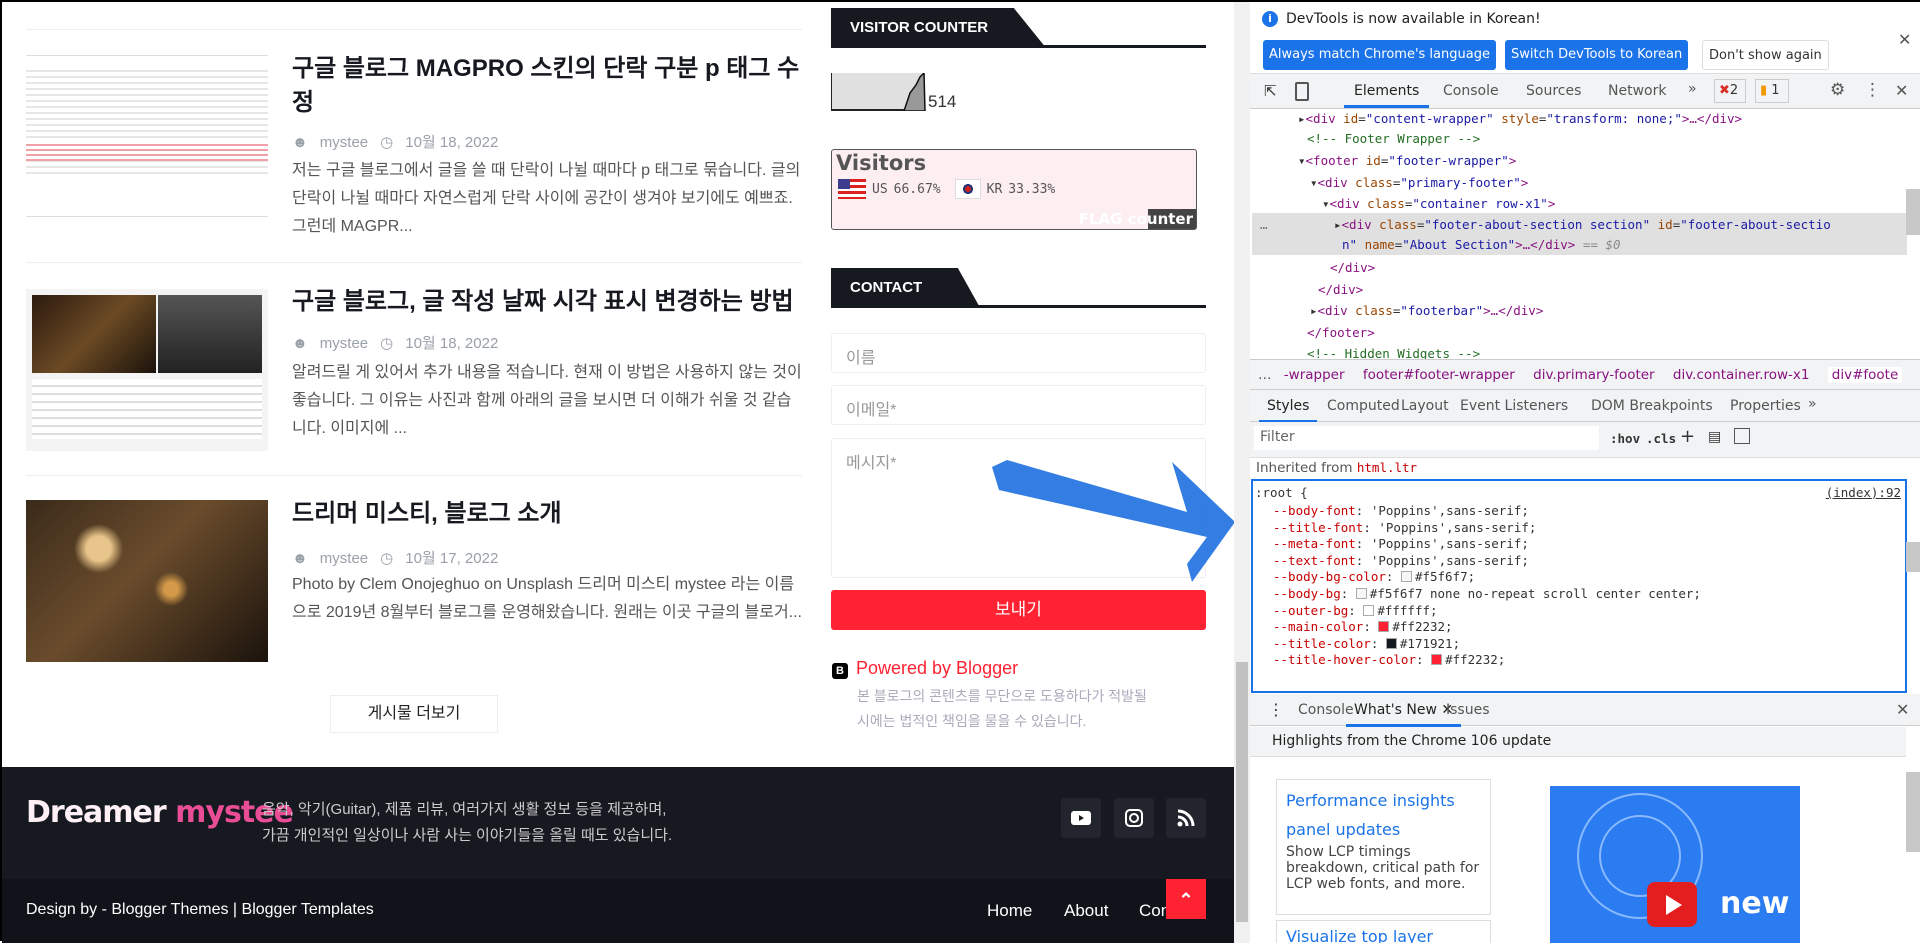 The height and width of the screenshot is (943, 1920). Describe the element at coordinates (1661, 438) in the screenshot. I see `cls-toggle: .cls` at that location.